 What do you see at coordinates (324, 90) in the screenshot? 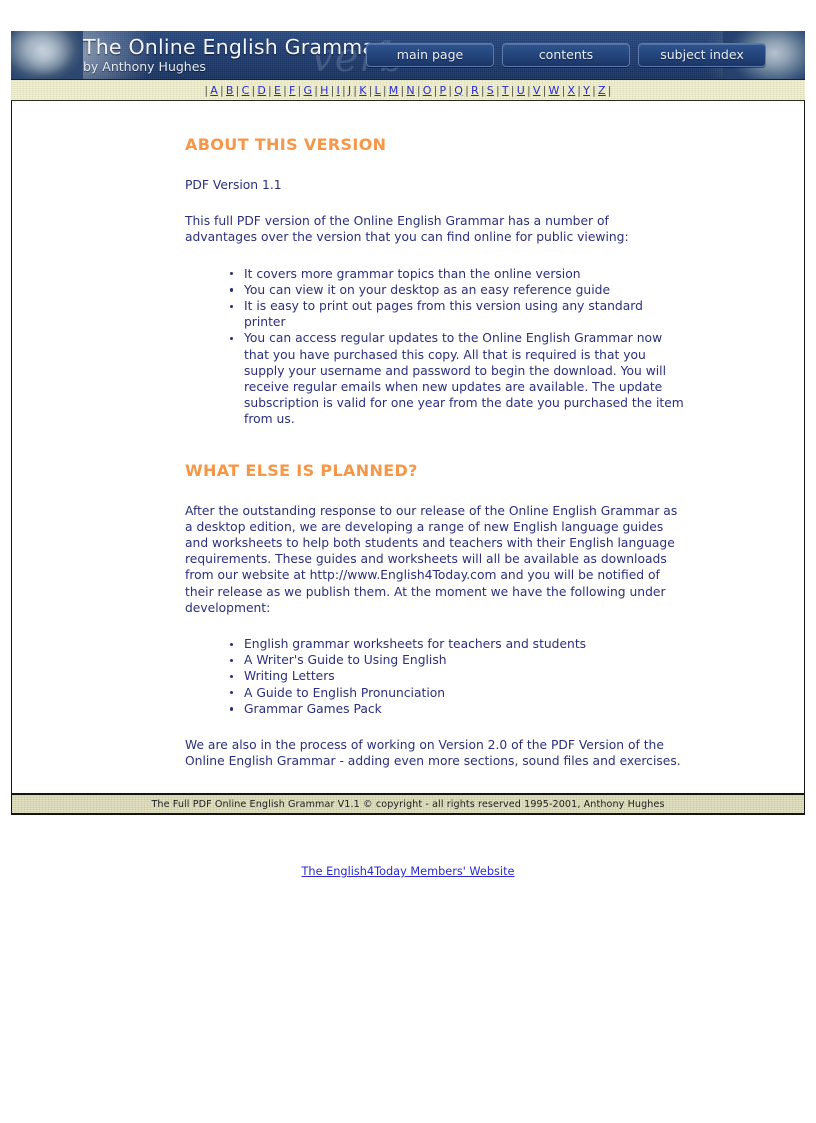
I see `alpha-link-h: H` at bounding box center [324, 90].